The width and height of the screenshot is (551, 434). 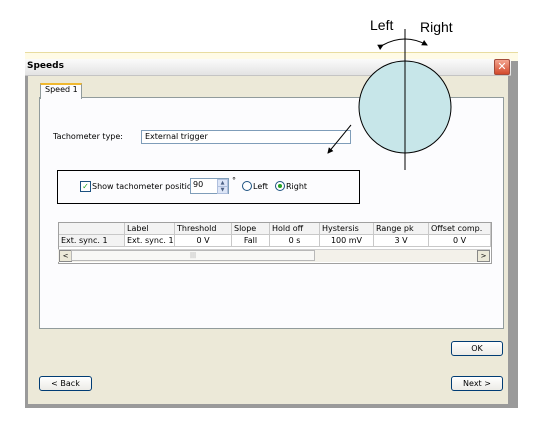 What do you see at coordinates (339, 139) in the screenshot?
I see `pointer-arrow-icon` at bounding box center [339, 139].